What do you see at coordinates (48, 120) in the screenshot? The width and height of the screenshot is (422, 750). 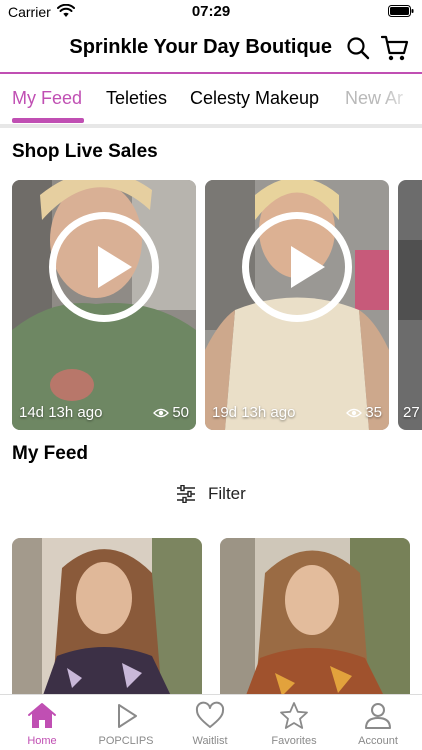 I see `active-tab-indicator` at bounding box center [48, 120].